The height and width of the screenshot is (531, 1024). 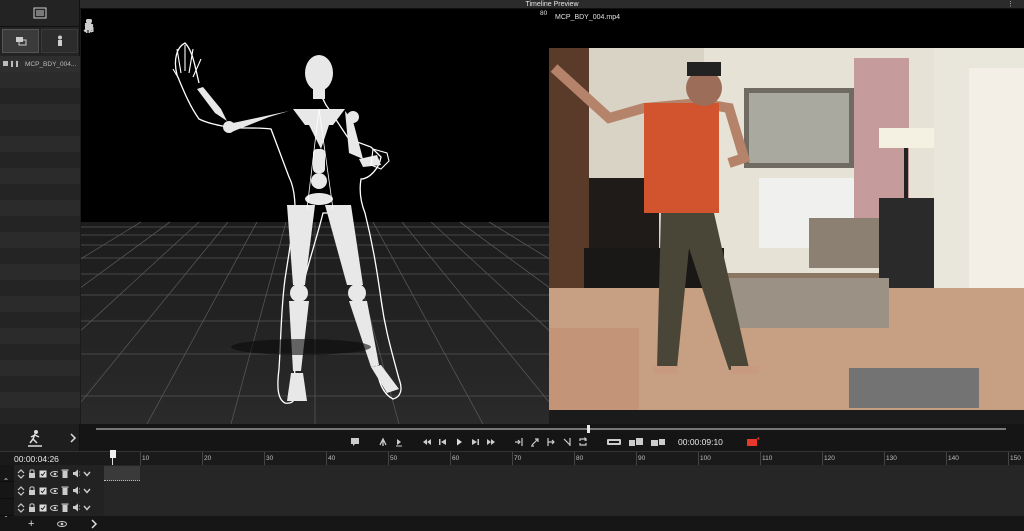 I want to click on video-scrubber, so click(x=551, y=429).